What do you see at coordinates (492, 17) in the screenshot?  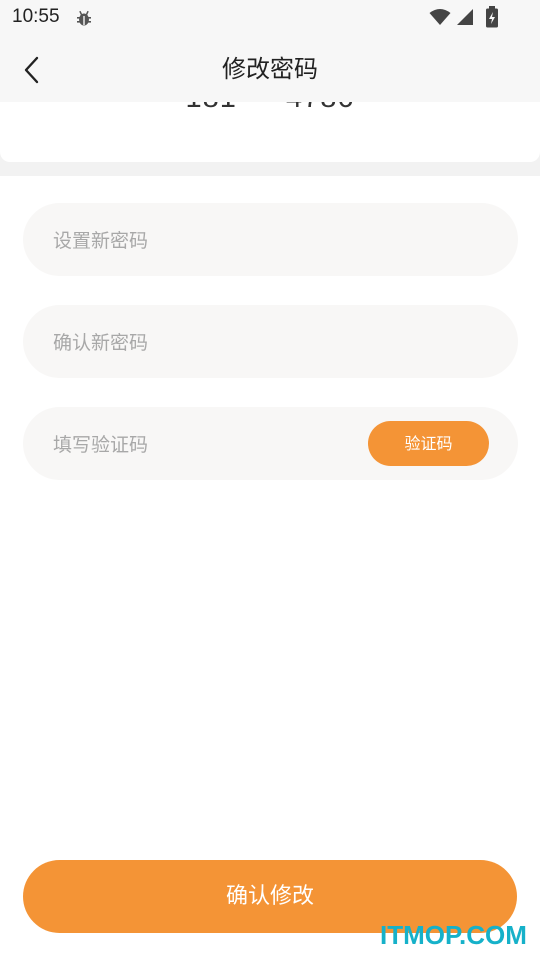 I see `battery-icon` at bounding box center [492, 17].